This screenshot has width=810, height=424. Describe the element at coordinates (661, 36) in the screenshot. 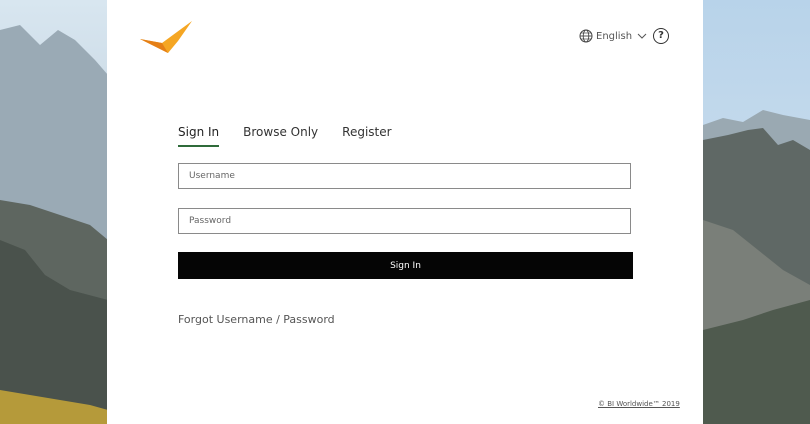

I see `help-icon: ?` at that location.